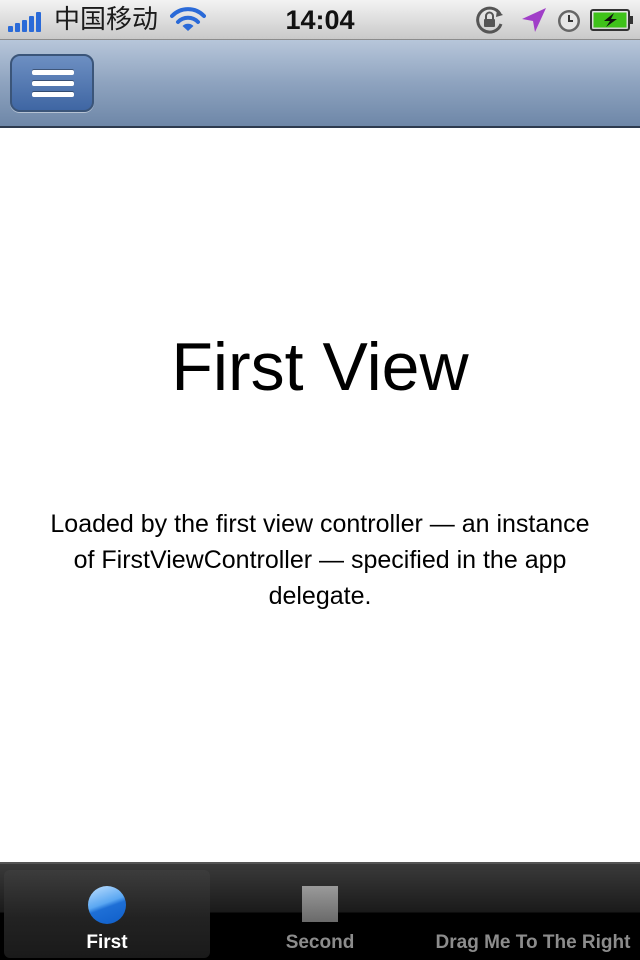 This screenshot has width=640, height=960. What do you see at coordinates (534, 20) in the screenshot?
I see `location-arrow-icon` at bounding box center [534, 20].